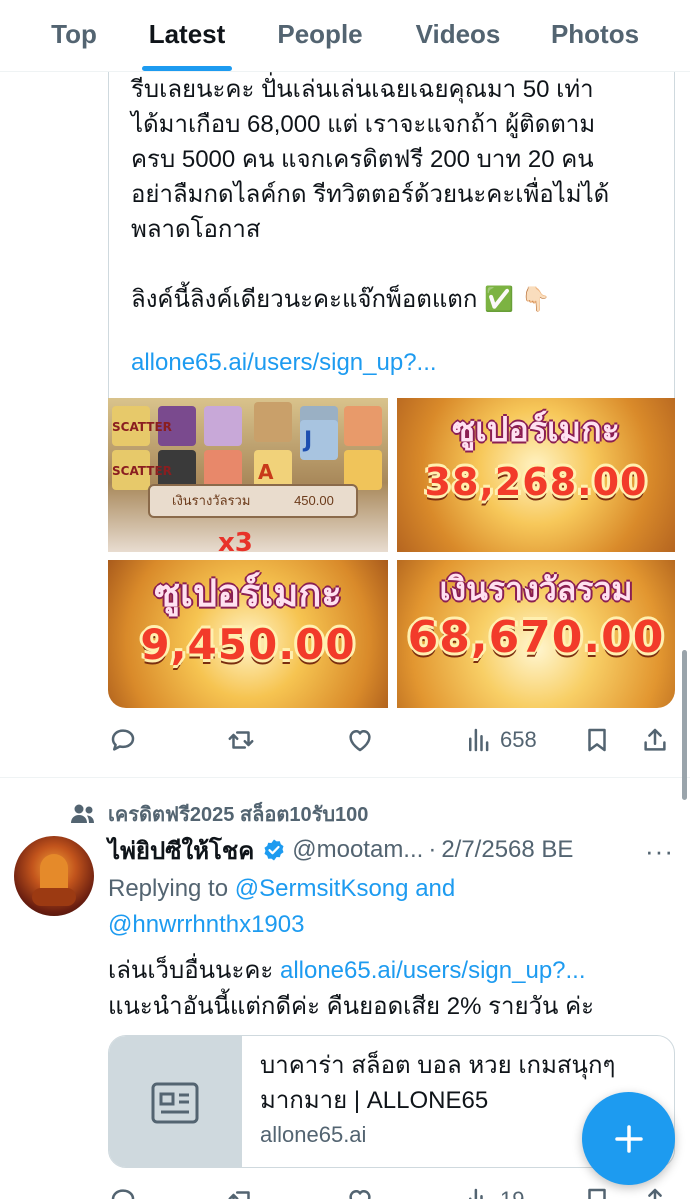 The height and width of the screenshot is (1199, 690). Describe the element at coordinates (391, 1190) in the screenshot. I see `tweet-action-bar: 19` at that location.